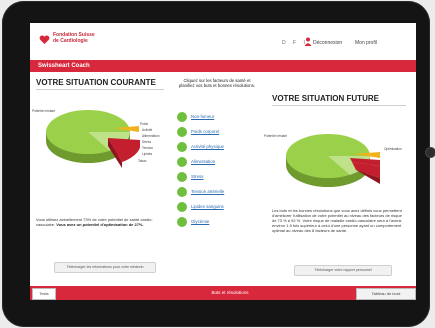 This screenshot has width=435, height=328. What do you see at coordinates (386, 294) in the screenshot?
I see `tab-dashboard: Tableau de bord` at bounding box center [386, 294].